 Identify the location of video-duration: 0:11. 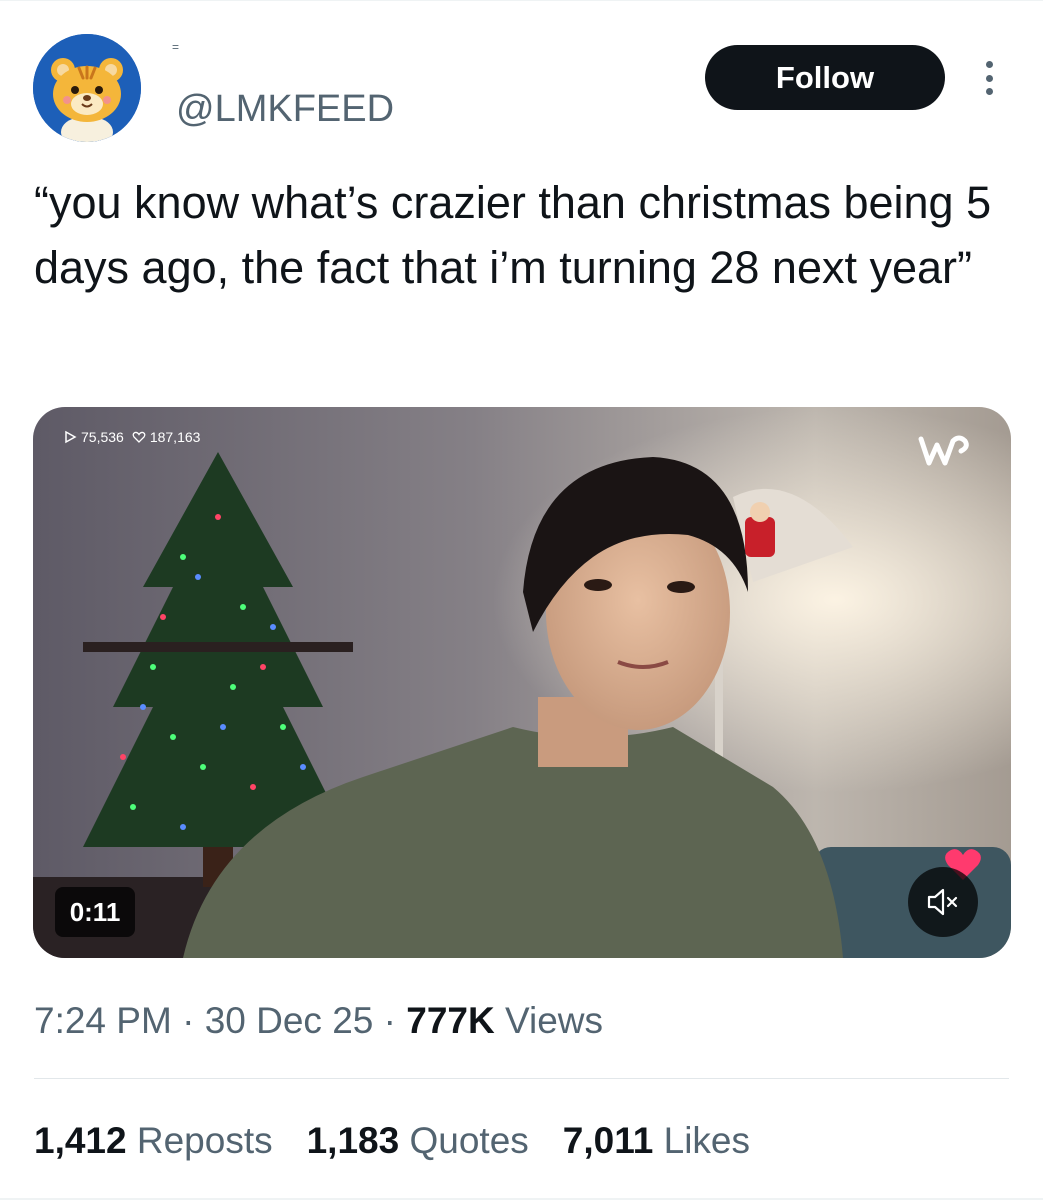
(95, 912).